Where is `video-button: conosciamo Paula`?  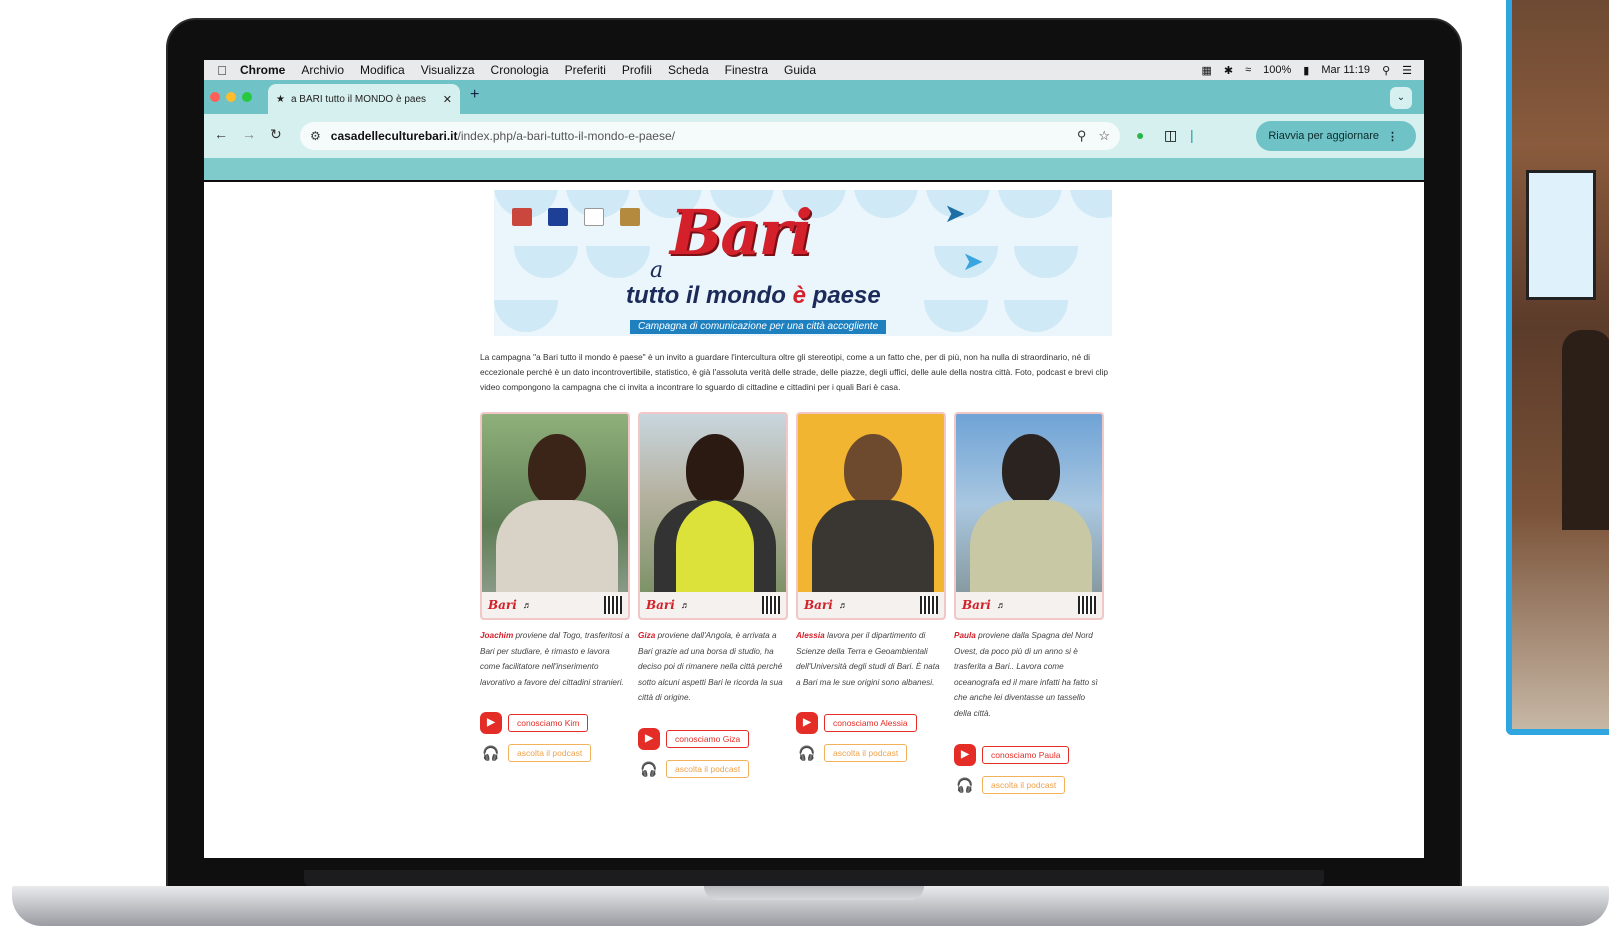
video-button: conosciamo Paula is located at coordinates (1026, 754).